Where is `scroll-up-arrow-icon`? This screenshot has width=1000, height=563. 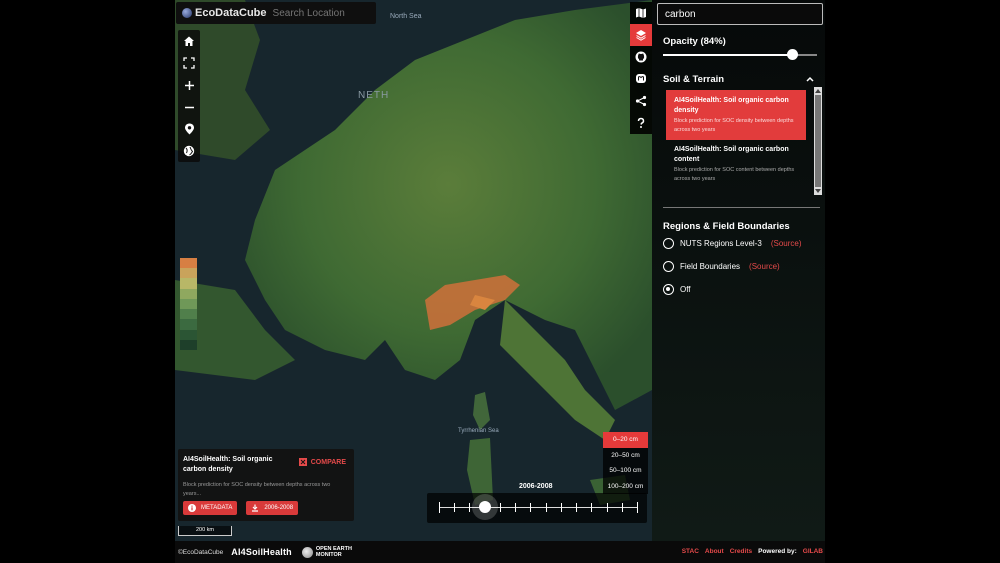 scroll-up-arrow-icon is located at coordinates (818, 91).